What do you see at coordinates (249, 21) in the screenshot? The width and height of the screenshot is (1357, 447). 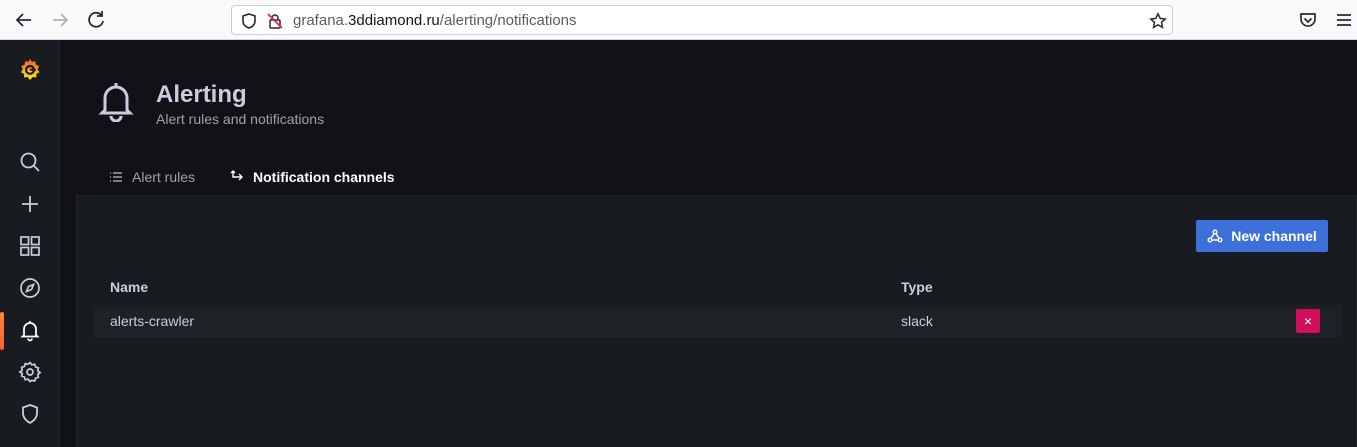 I see `shield-icon` at bounding box center [249, 21].